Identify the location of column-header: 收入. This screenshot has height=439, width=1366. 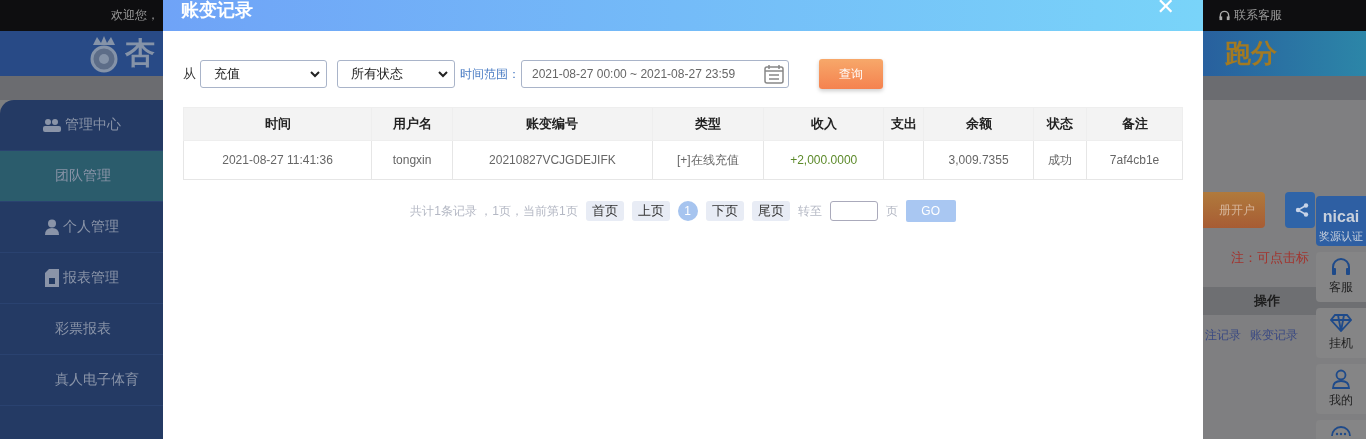
(823, 124).